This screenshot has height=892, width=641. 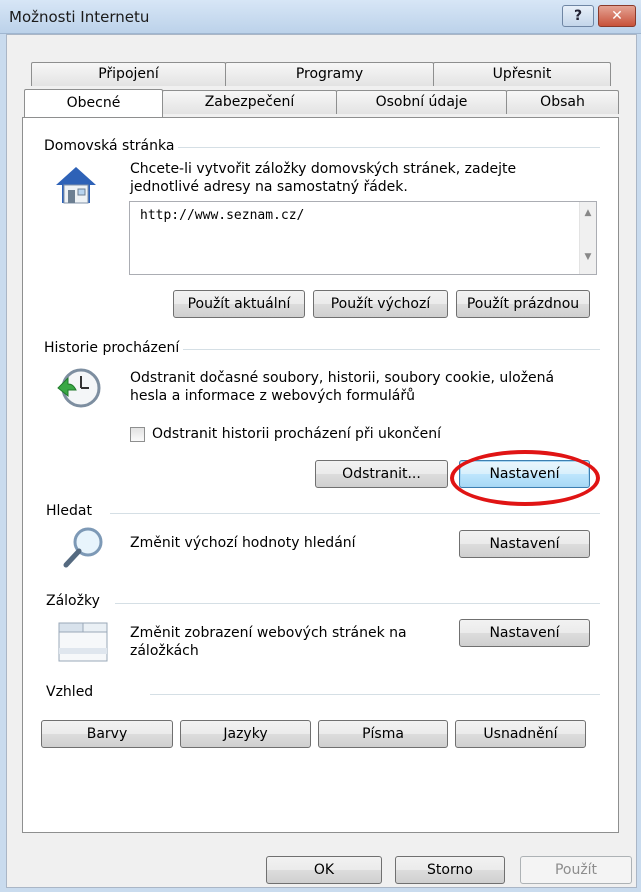 I want to click on ok-button: OK, so click(x=324, y=870).